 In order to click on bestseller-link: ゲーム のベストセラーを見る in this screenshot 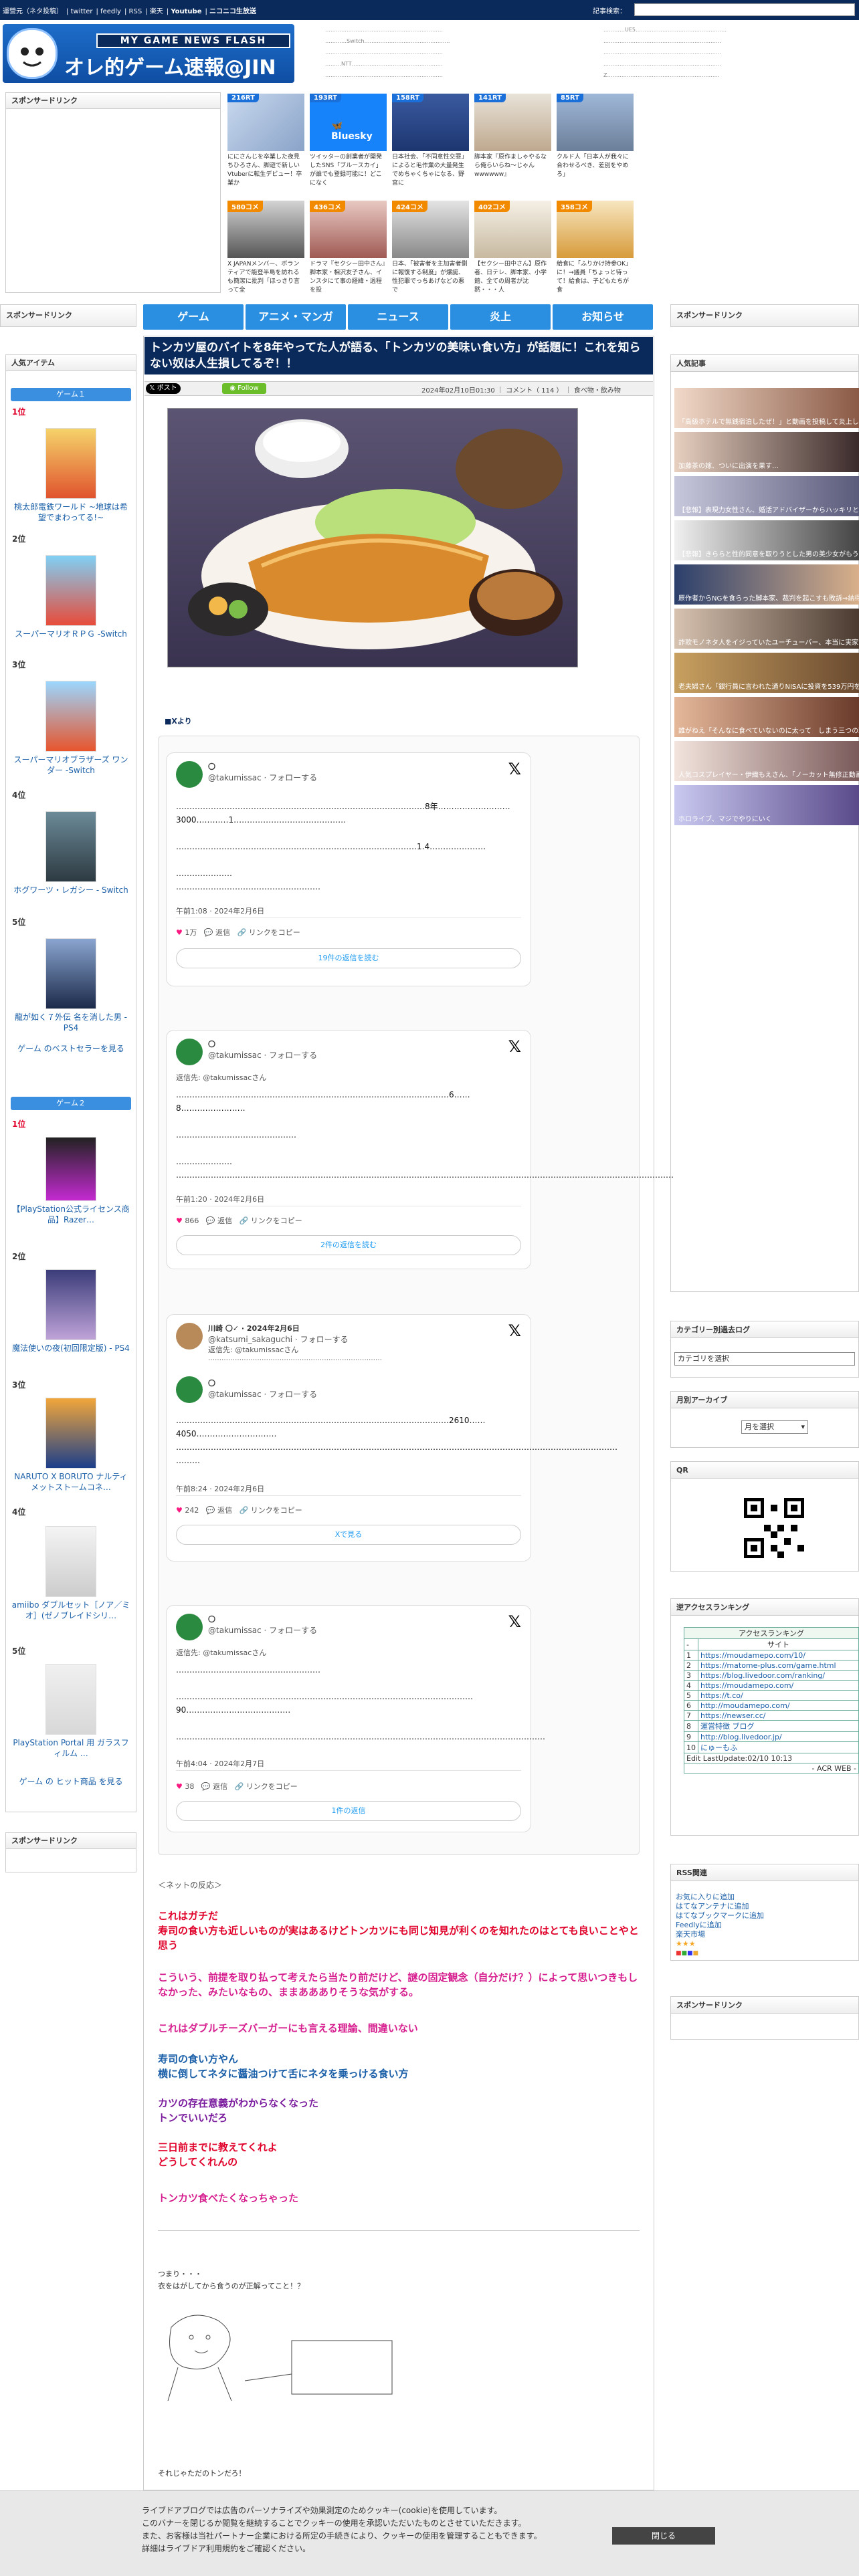, I will do `click(71, 1049)`.